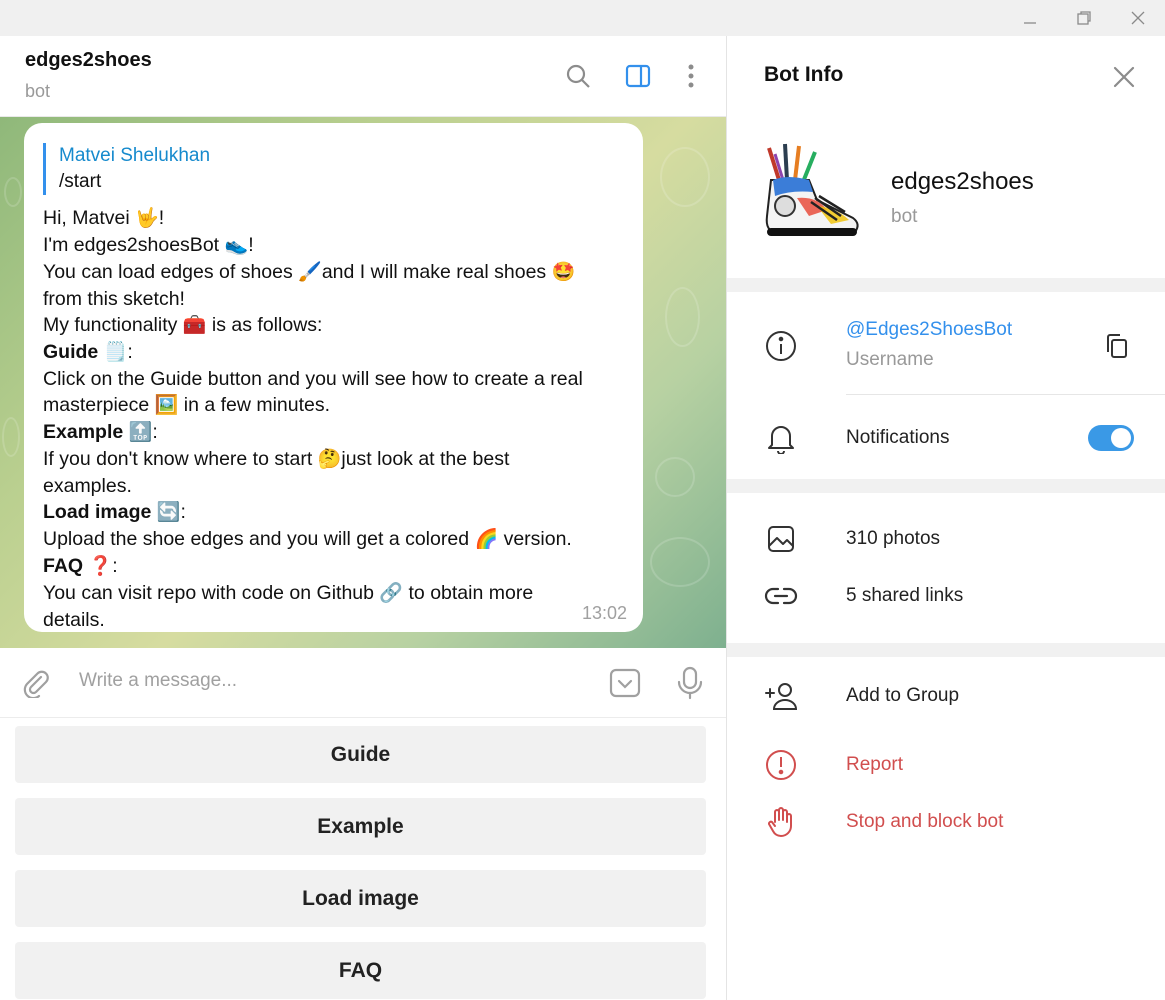 The height and width of the screenshot is (1000, 1165). What do you see at coordinates (1084, 18) in the screenshot?
I see `restore-button` at bounding box center [1084, 18].